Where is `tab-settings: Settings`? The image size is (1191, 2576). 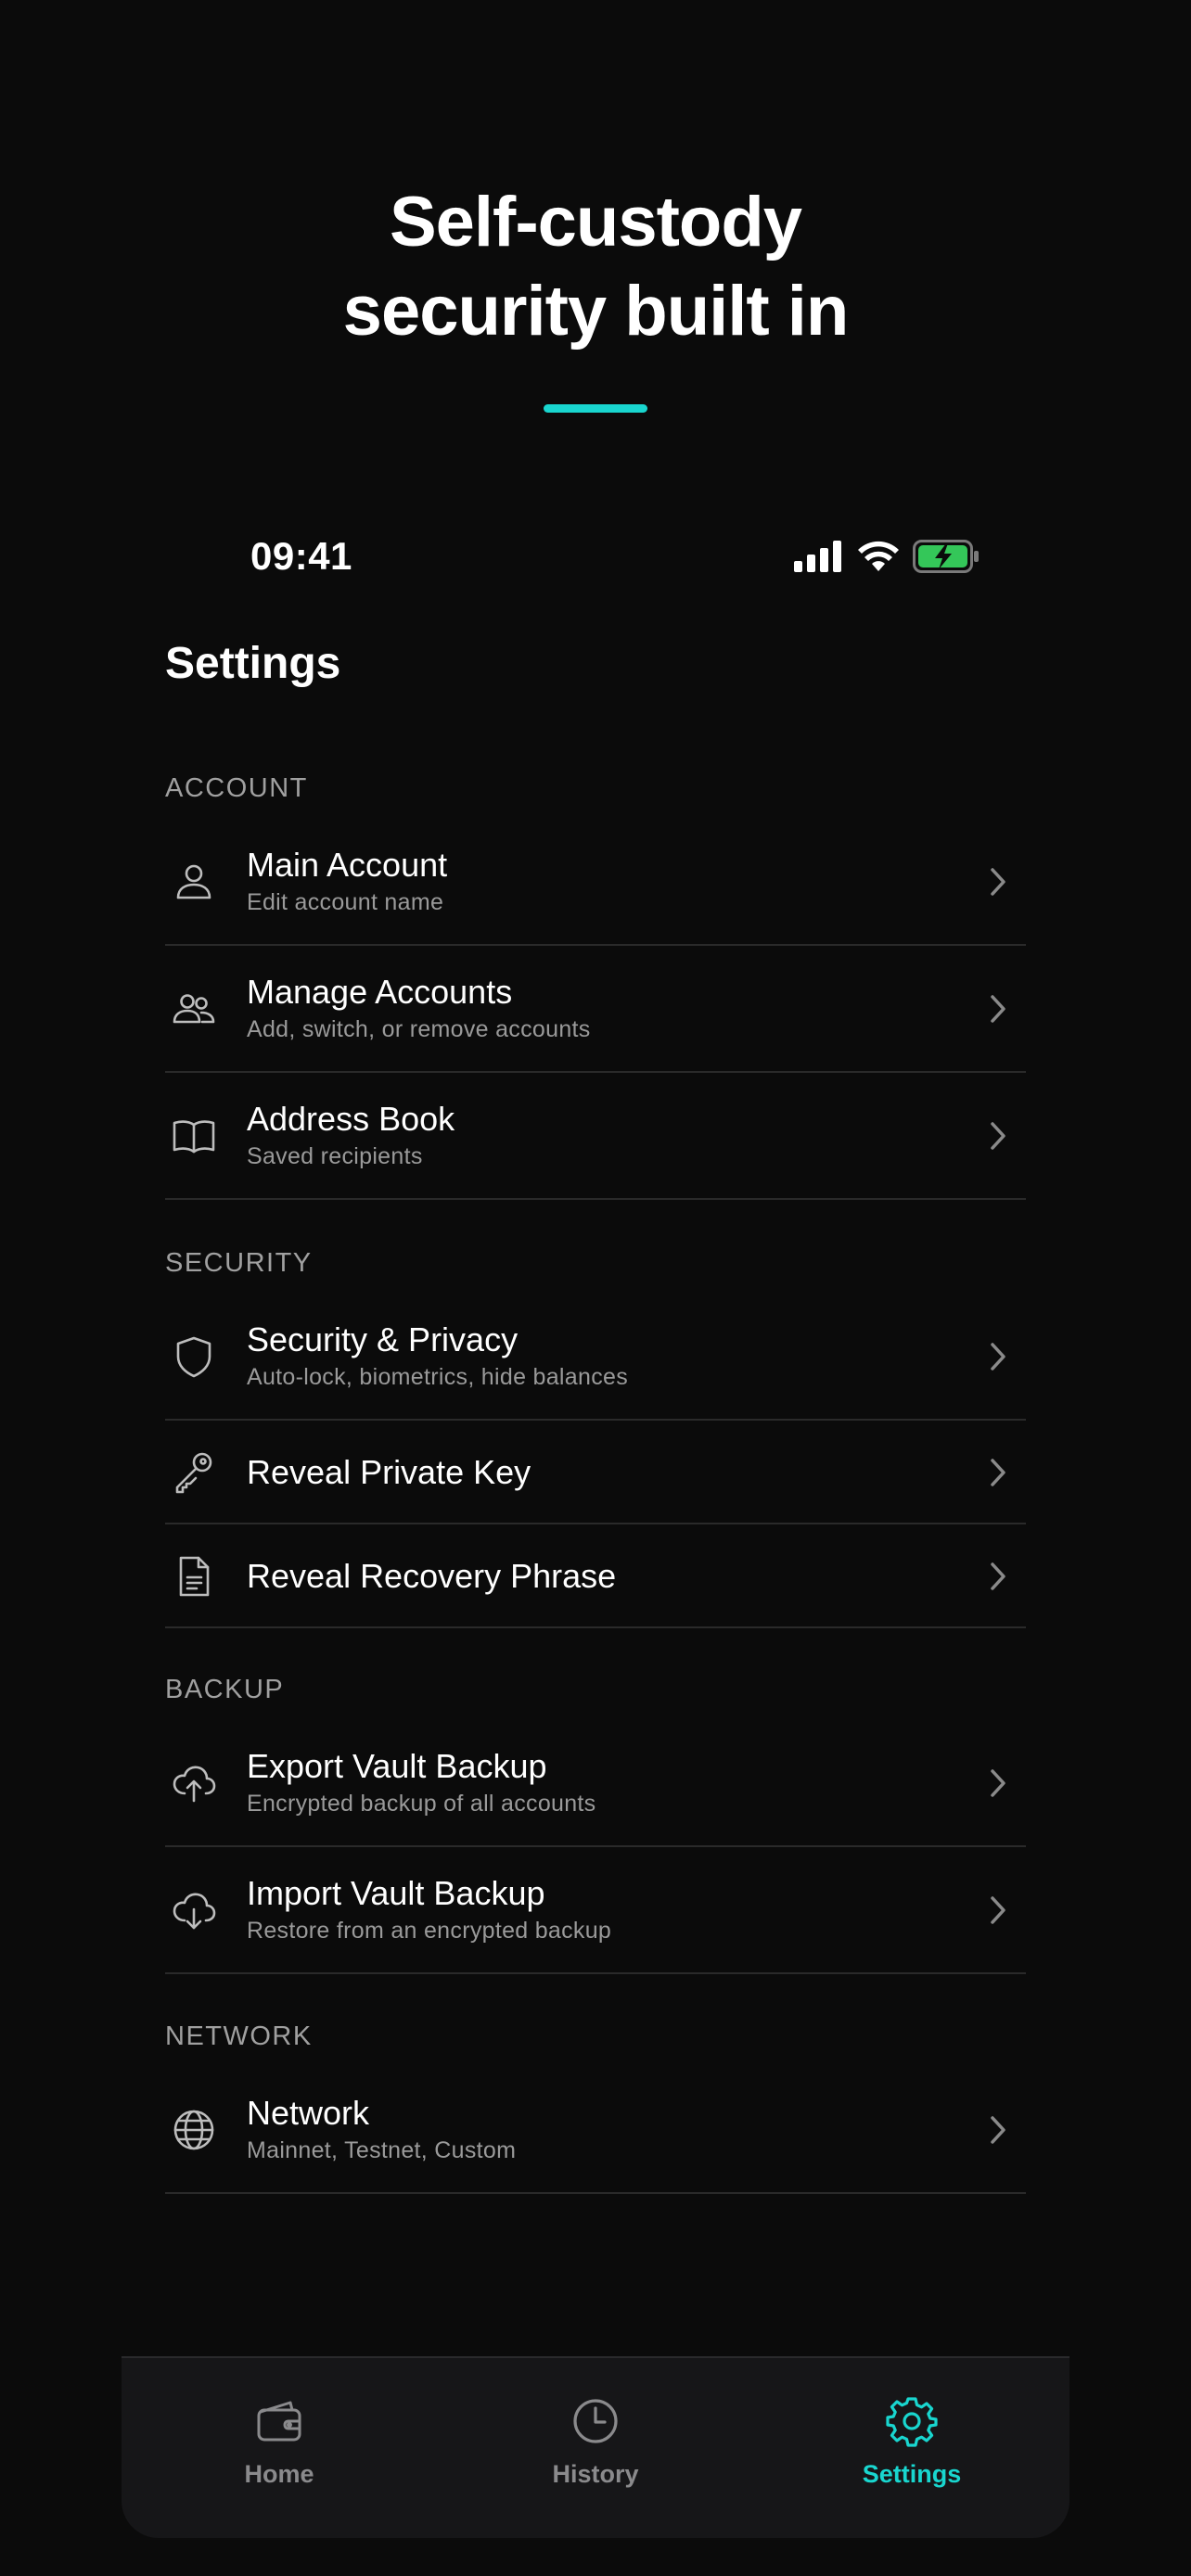 tab-settings: Settings is located at coordinates (911, 2449).